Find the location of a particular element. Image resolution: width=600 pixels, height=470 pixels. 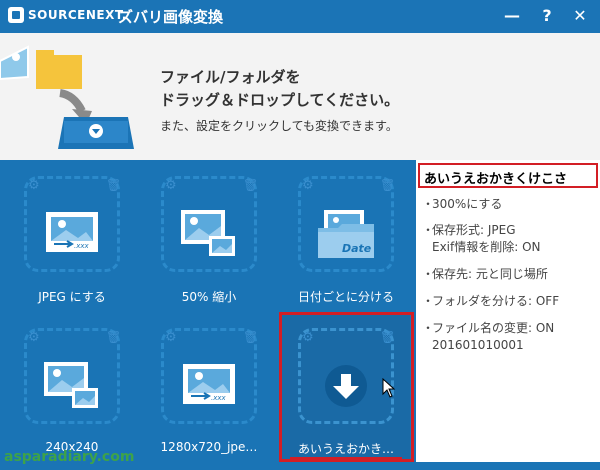

tile-date-split: ⚙ 🗑 Date 日付ごとに分ける is located at coordinates (346, 234).